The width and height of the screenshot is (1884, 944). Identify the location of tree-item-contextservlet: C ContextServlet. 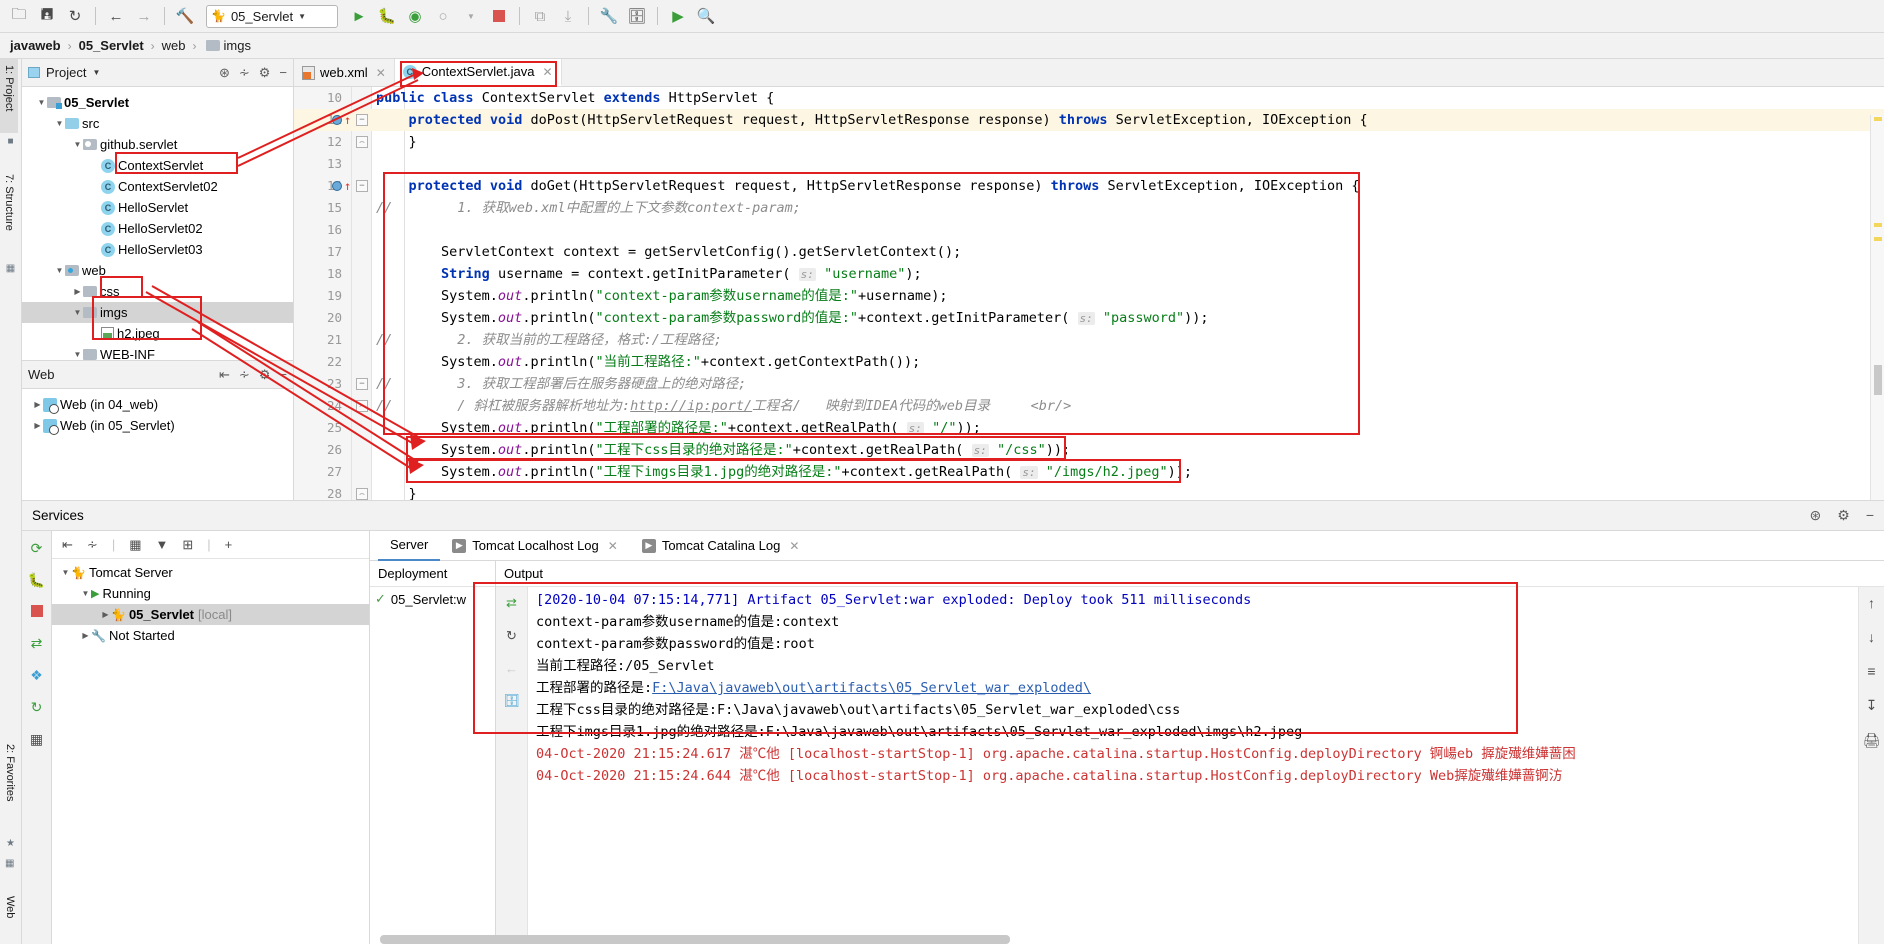
(157, 165).